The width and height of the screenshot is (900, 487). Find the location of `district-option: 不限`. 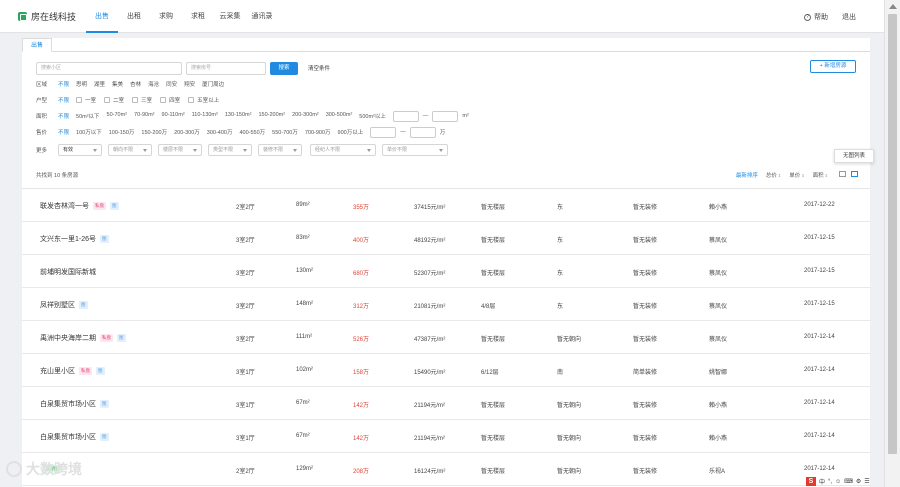

district-option: 不限 is located at coordinates (63, 84).